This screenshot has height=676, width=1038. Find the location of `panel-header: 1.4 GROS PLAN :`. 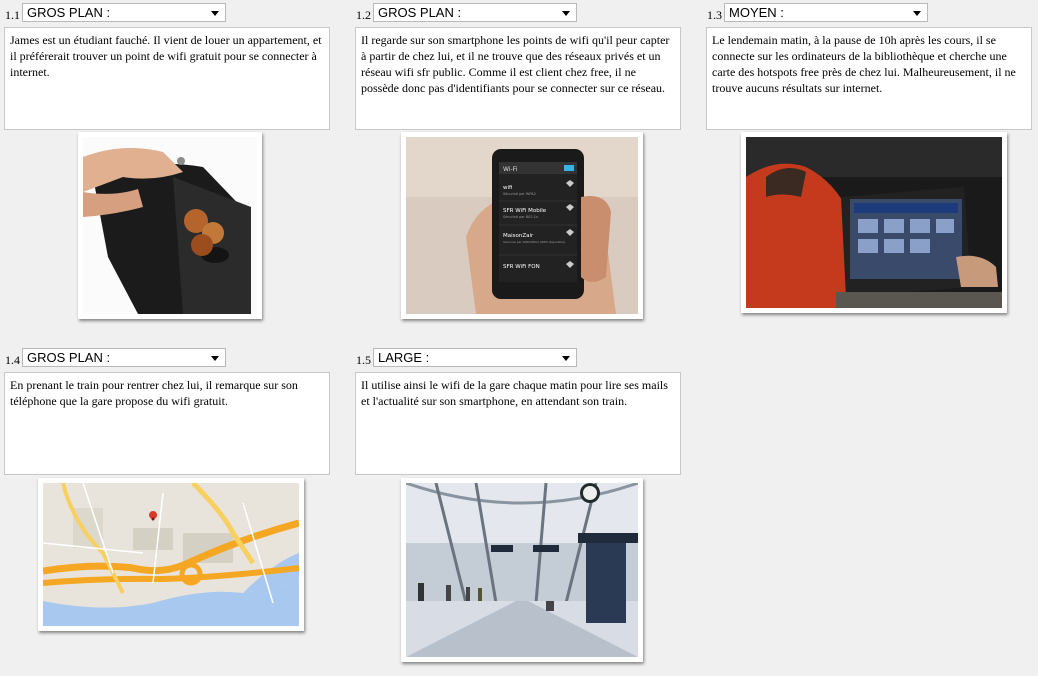

panel-header: 1.4 GROS PLAN : is located at coordinates (167, 359).